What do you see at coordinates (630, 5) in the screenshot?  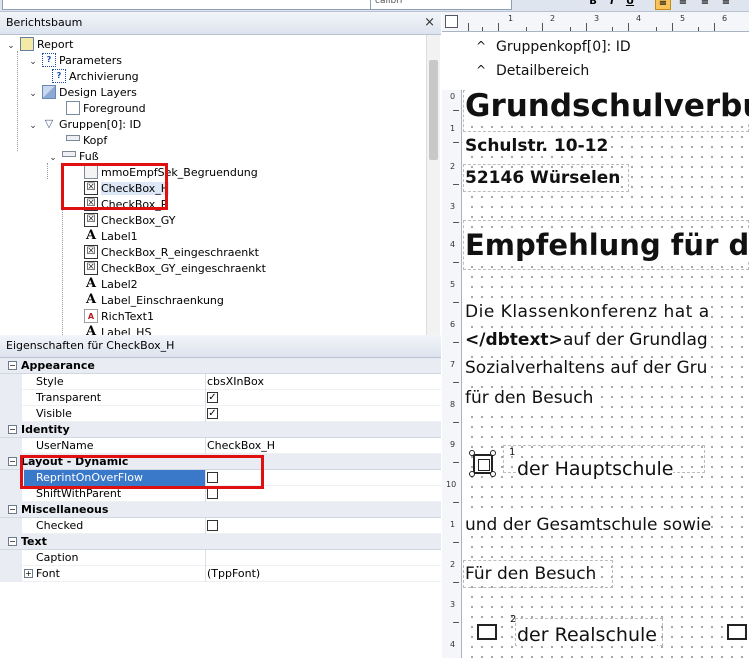 I see `underline-button: U` at bounding box center [630, 5].